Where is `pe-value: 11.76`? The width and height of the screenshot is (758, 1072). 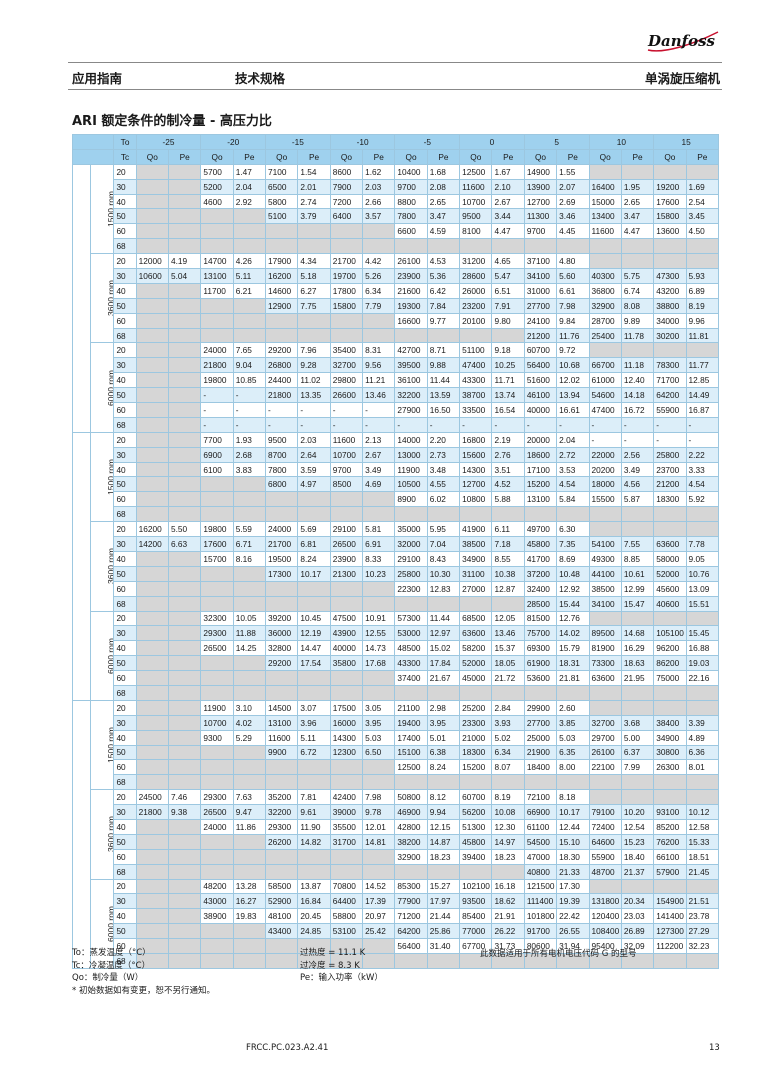
pe-value: 11.76 is located at coordinates (573, 335).